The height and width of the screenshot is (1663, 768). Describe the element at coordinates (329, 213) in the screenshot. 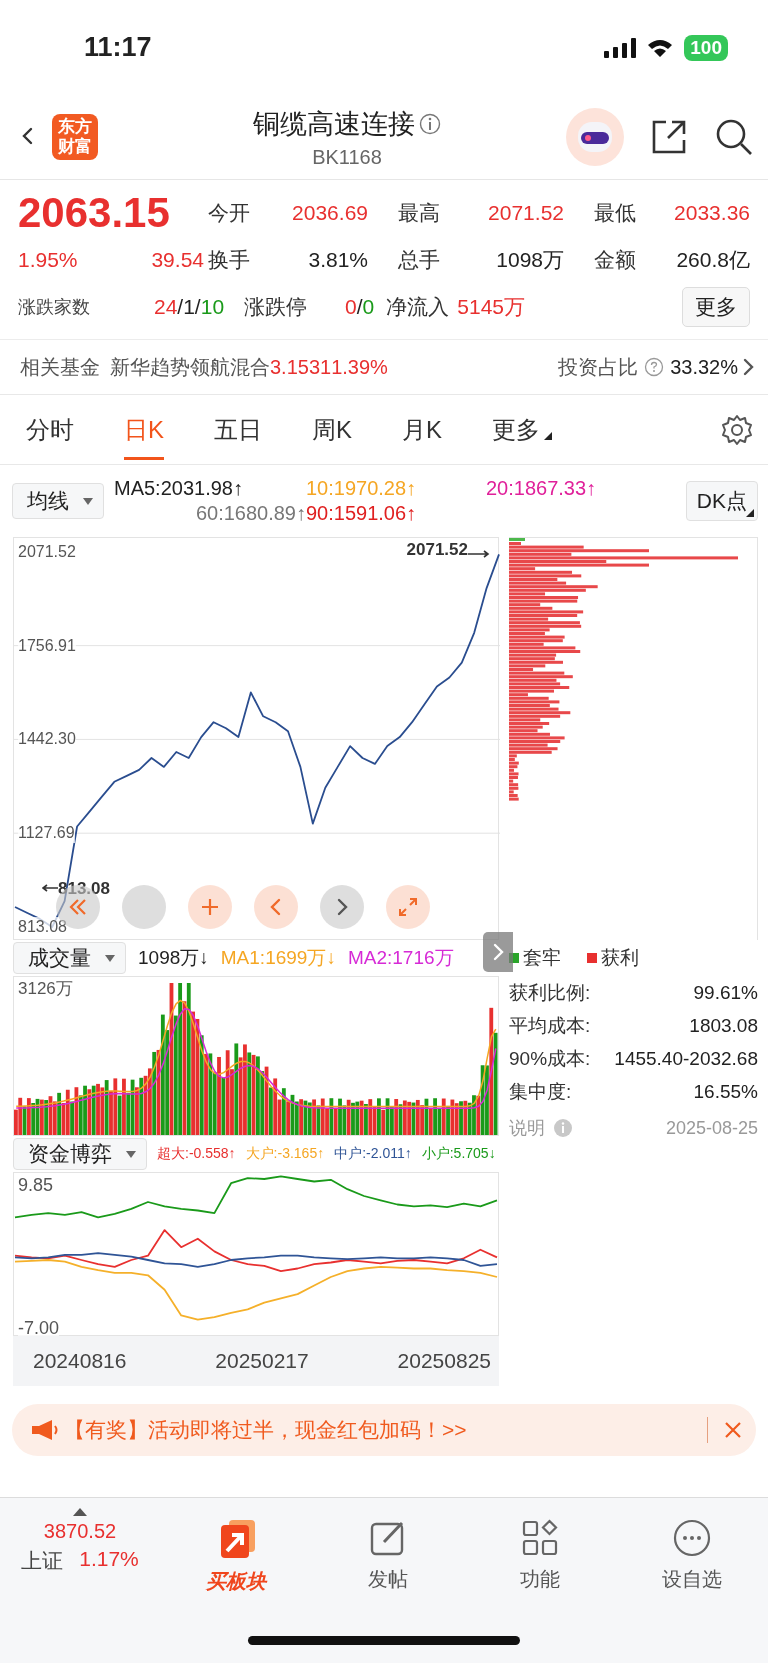

I see `stat-value: 2036.69` at that location.